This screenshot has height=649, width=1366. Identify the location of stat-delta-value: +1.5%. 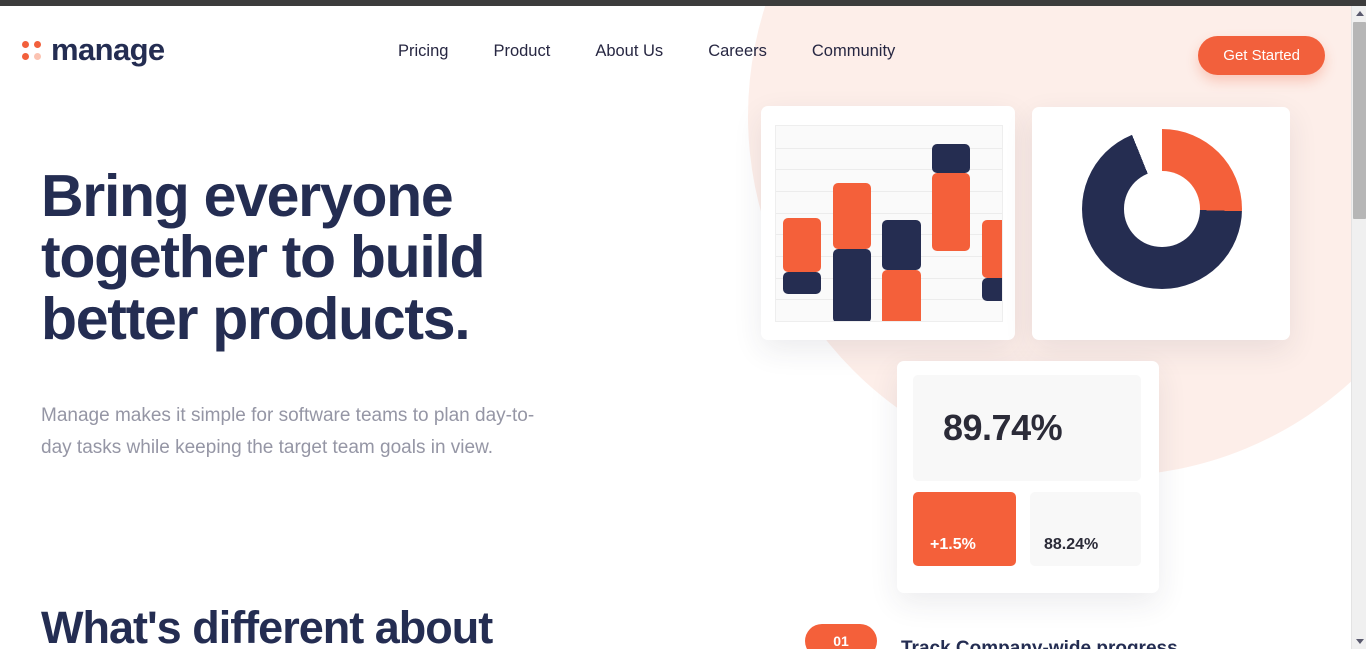
(953, 544).